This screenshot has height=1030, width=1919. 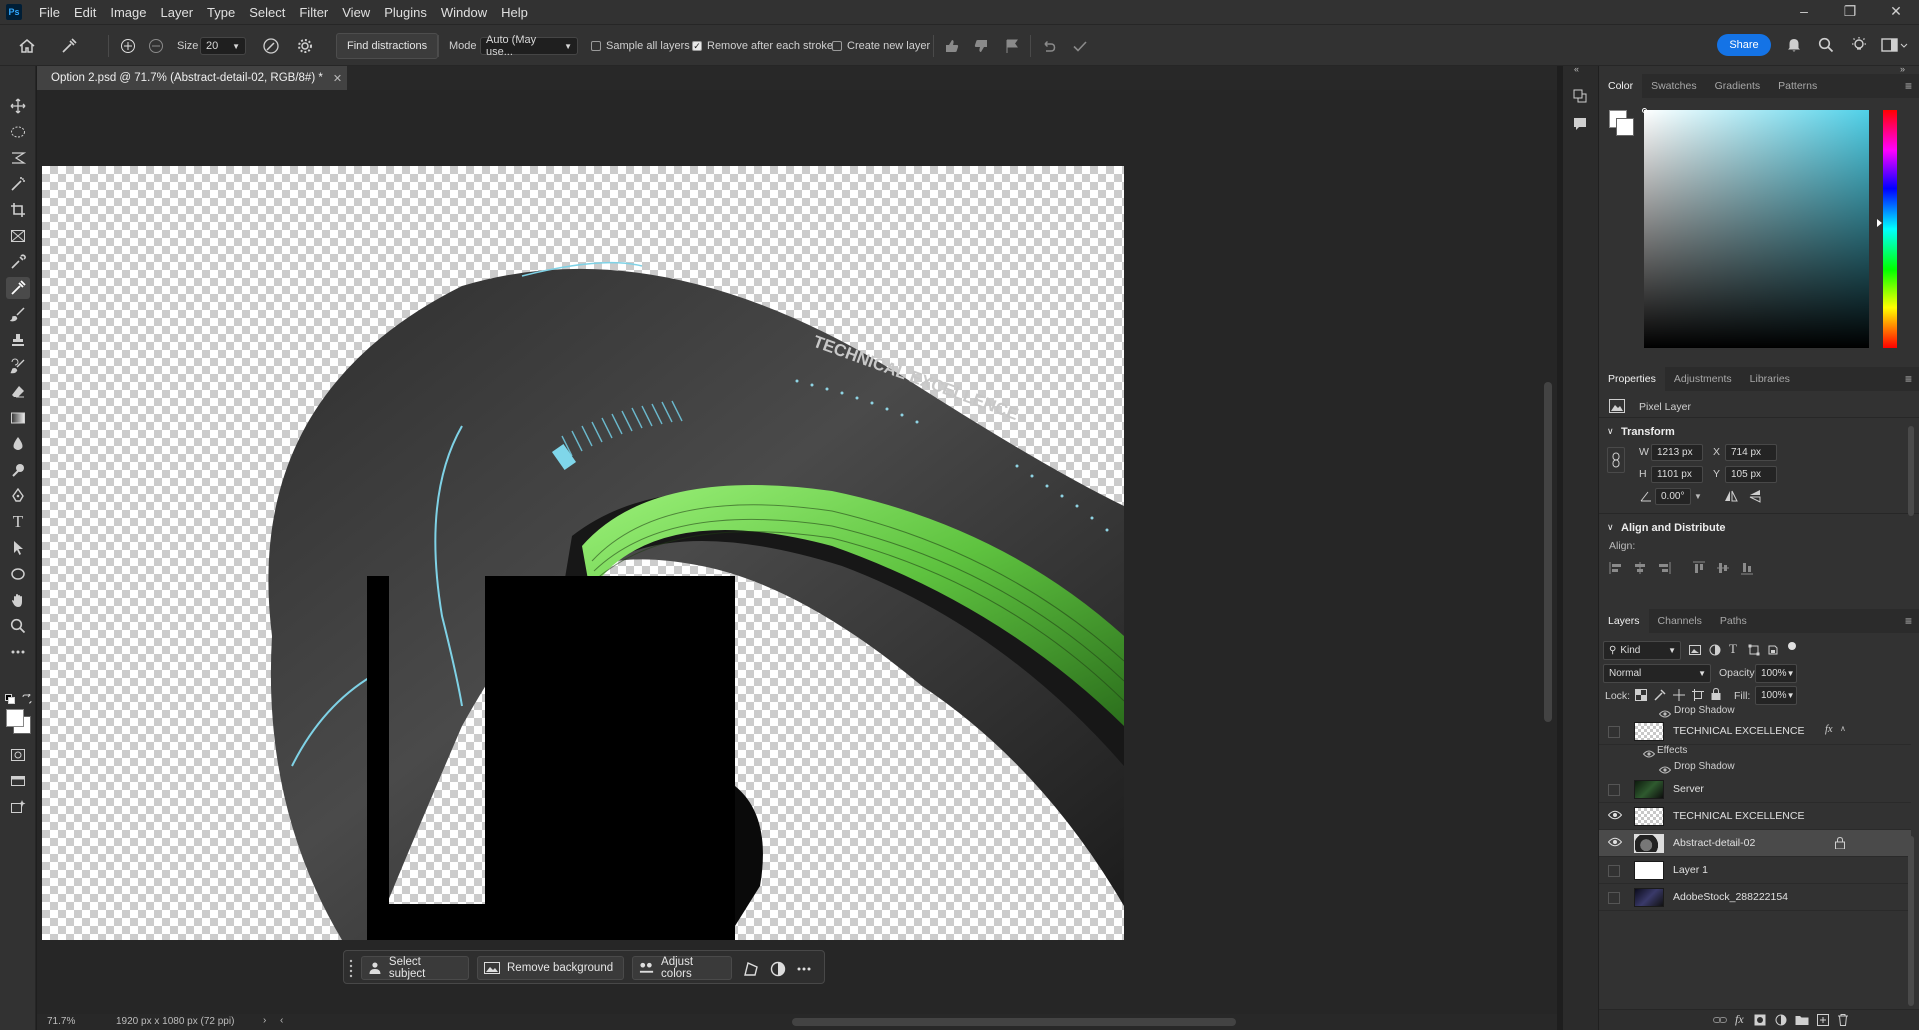 What do you see at coordinates (1049, 46) in the screenshot?
I see `undo-icon` at bounding box center [1049, 46].